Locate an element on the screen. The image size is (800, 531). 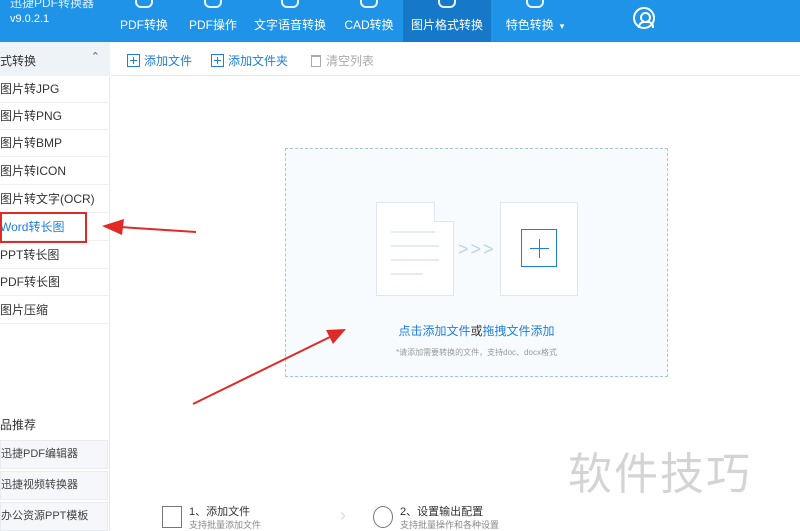
plus-icon is located at coordinates (539, 248).